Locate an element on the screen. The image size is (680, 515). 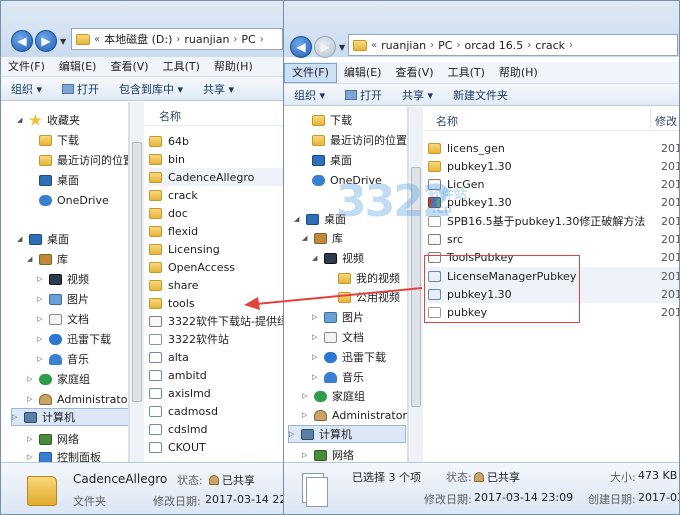
left-nav-scroll-thumb is located at coordinates (137, 272).